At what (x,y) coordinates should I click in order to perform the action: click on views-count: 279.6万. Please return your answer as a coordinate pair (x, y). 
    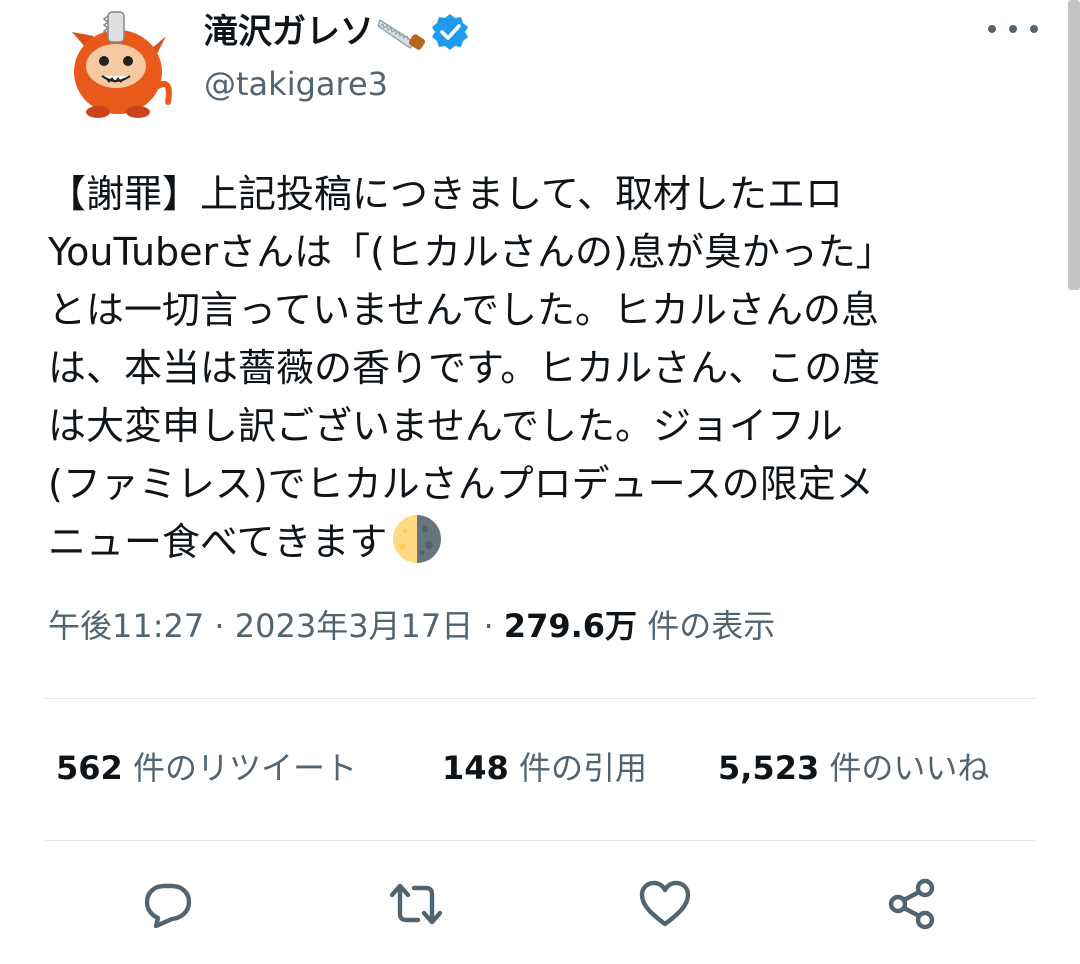
    Looking at the image, I should click on (570, 626).